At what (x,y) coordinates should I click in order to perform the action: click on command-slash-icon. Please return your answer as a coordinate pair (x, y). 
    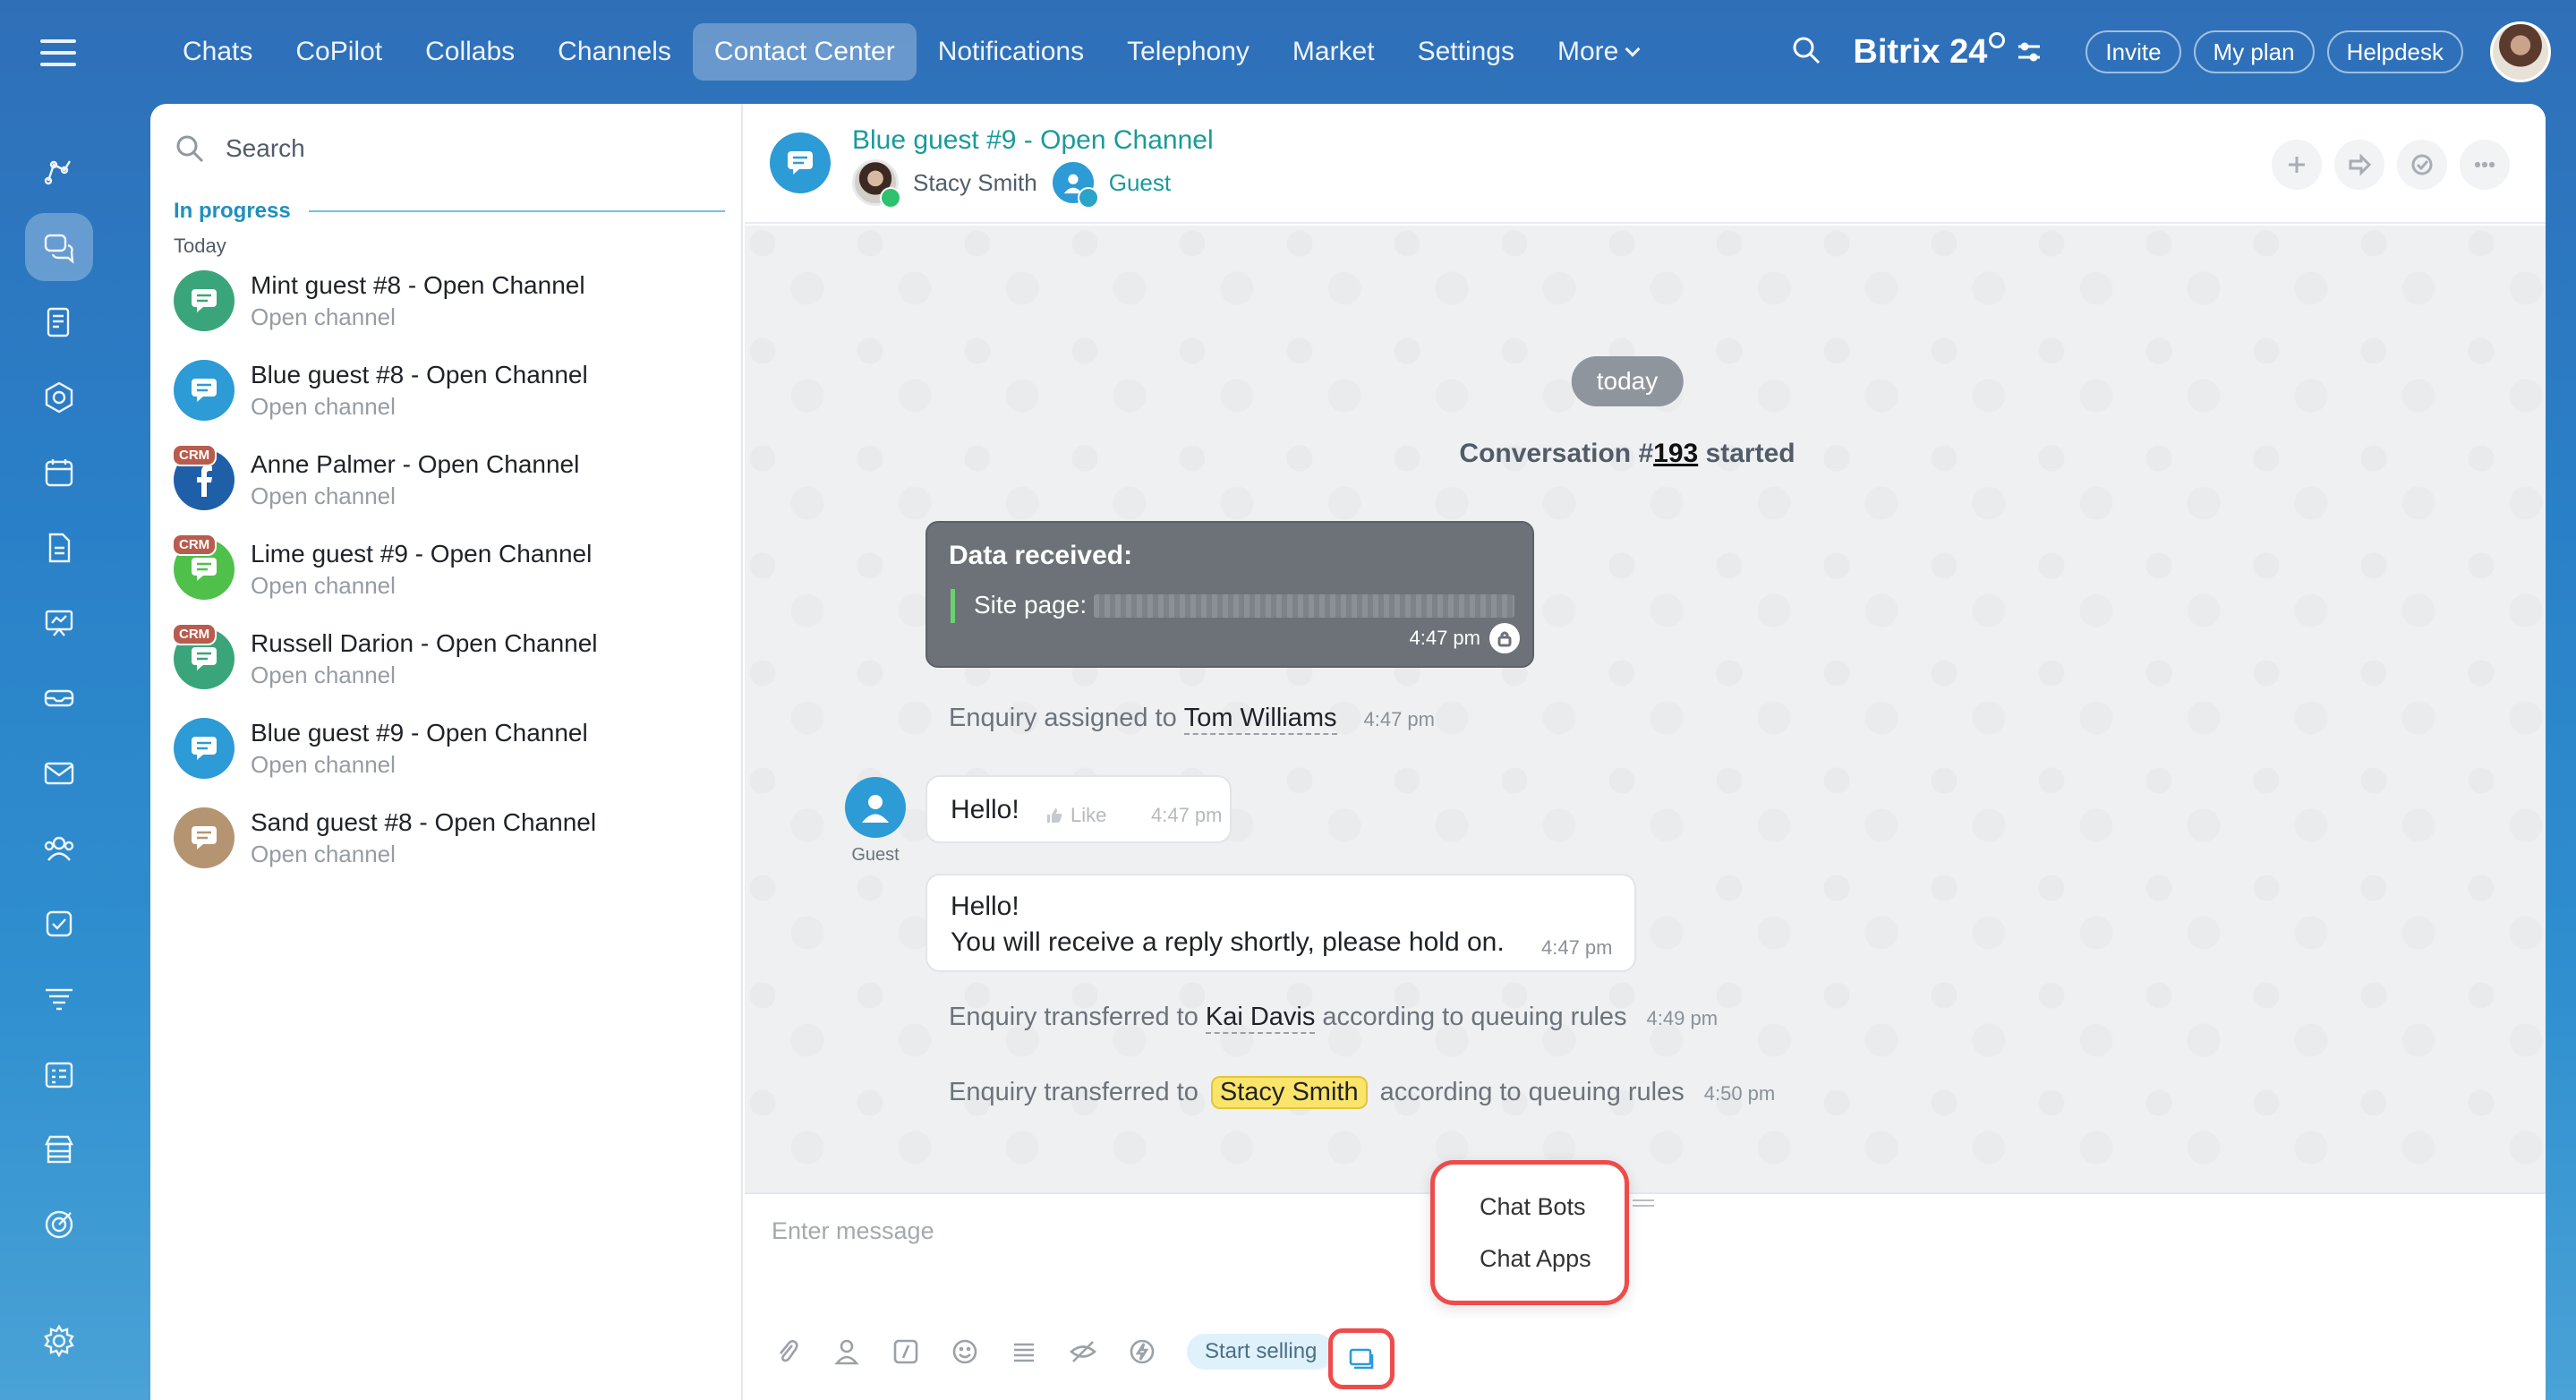
    Looking at the image, I should click on (906, 1352).